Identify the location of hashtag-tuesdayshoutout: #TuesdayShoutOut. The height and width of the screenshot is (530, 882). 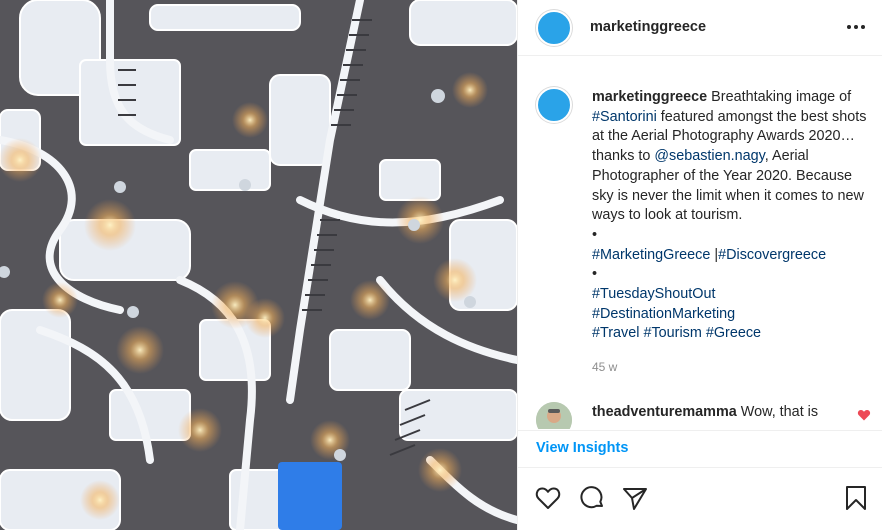
(653, 294).